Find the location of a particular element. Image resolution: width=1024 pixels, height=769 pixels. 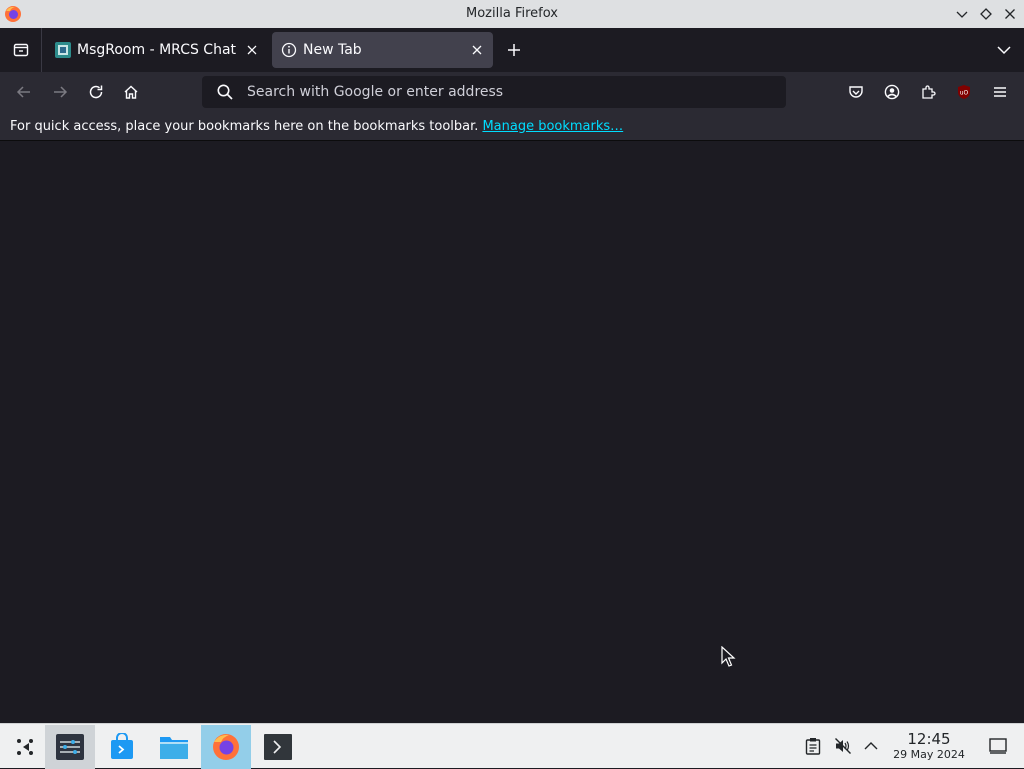

taskbar: 12:45 29 May 2024 is located at coordinates (512, 746).